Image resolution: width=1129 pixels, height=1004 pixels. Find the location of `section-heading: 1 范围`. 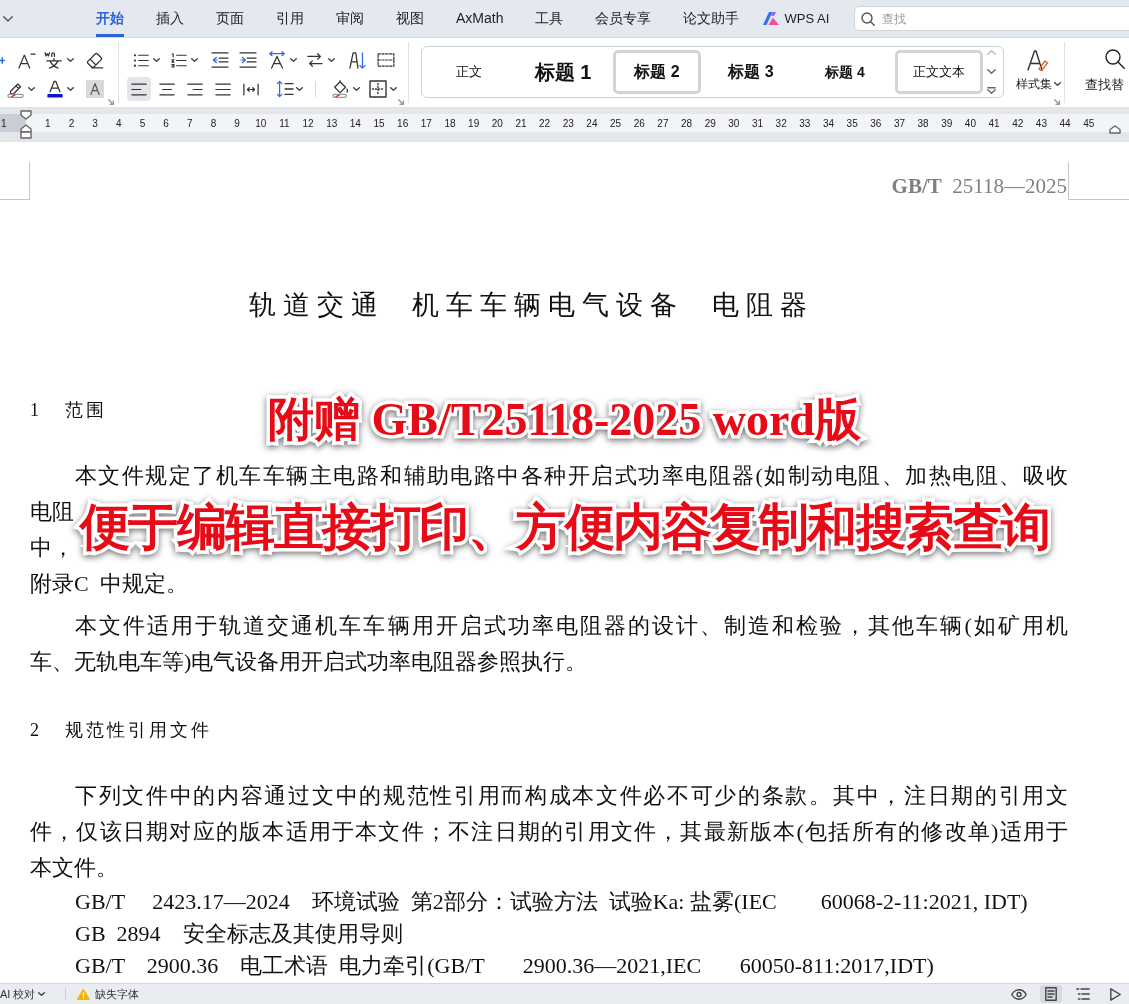

section-heading: 1 范围 is located at coordinates (68, 410).